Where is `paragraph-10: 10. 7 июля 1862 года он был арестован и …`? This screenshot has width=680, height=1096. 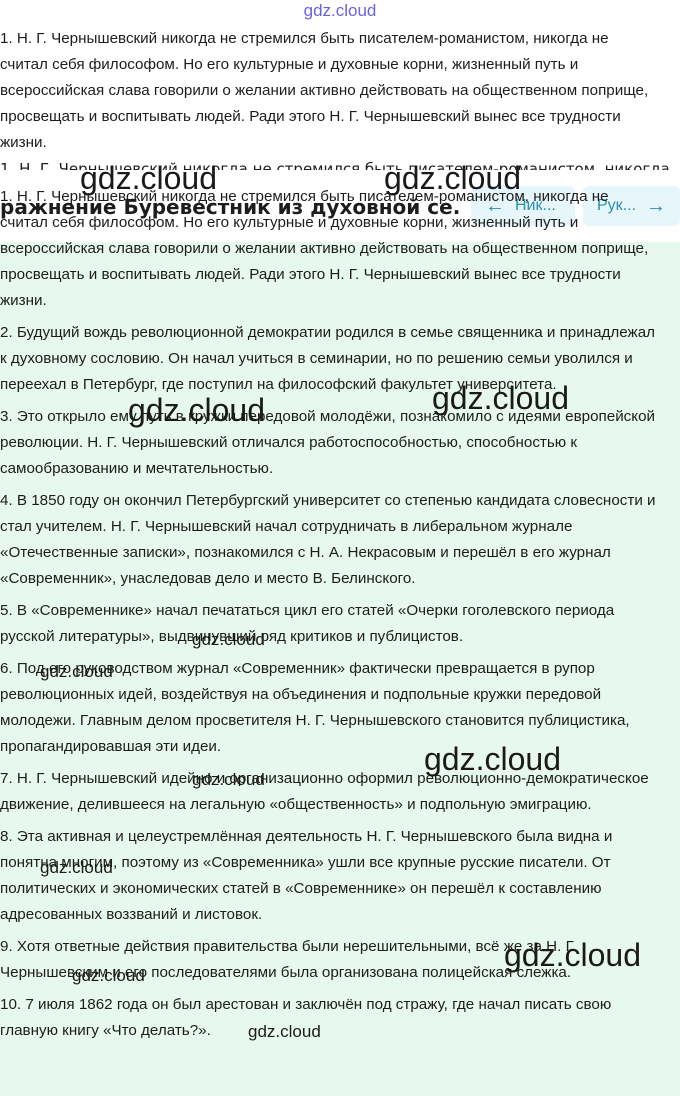 paragraph-10: 10. 7 июля 1862 года он был арестован и … is located at coordinates (306, 1017).